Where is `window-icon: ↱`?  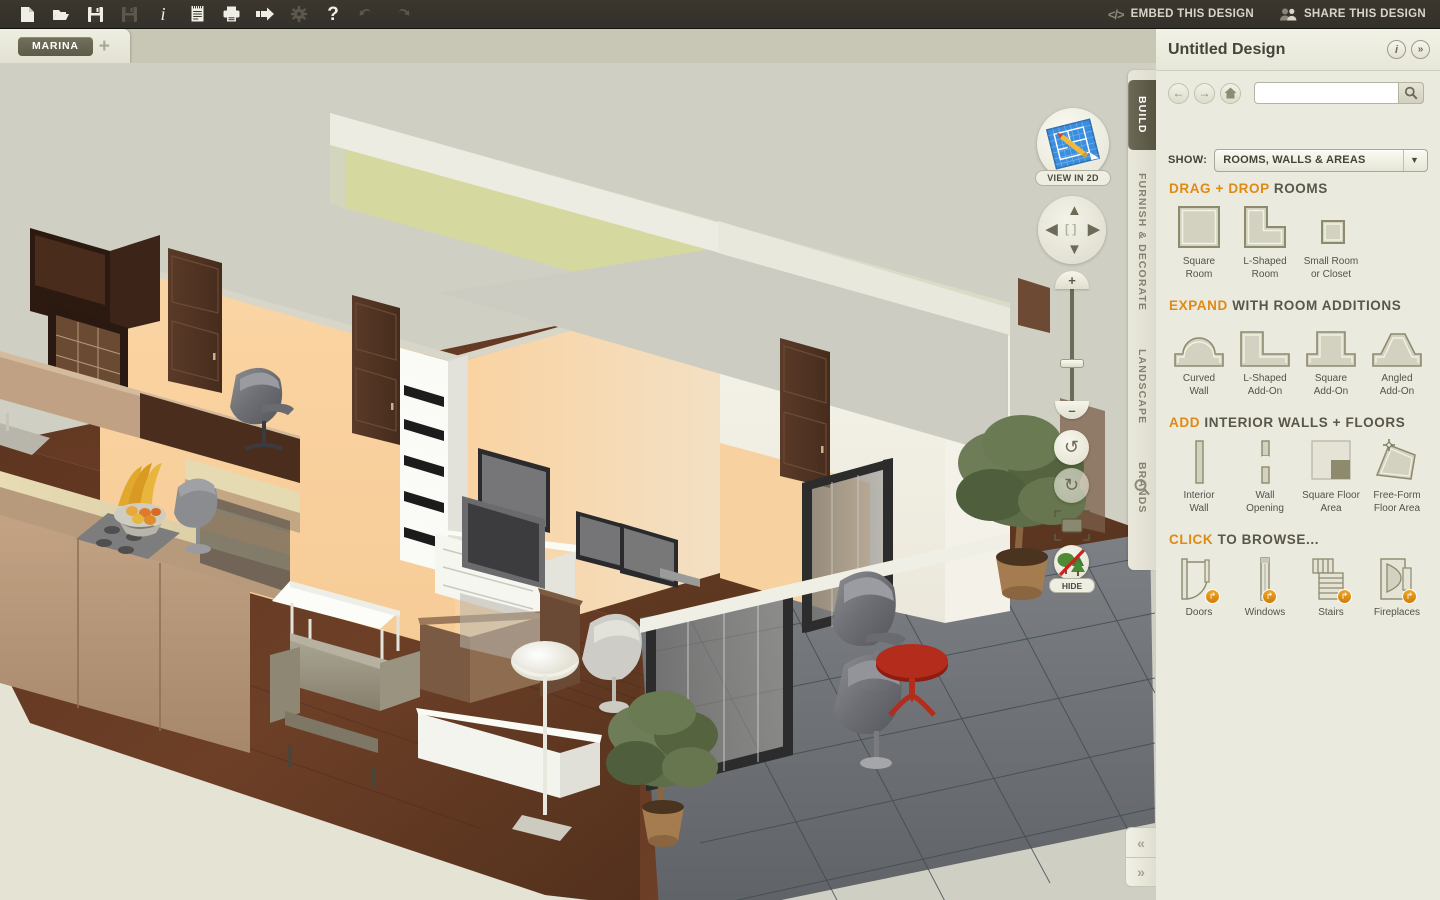
window-icon: ↱ is located at coordinates (1265, 579).